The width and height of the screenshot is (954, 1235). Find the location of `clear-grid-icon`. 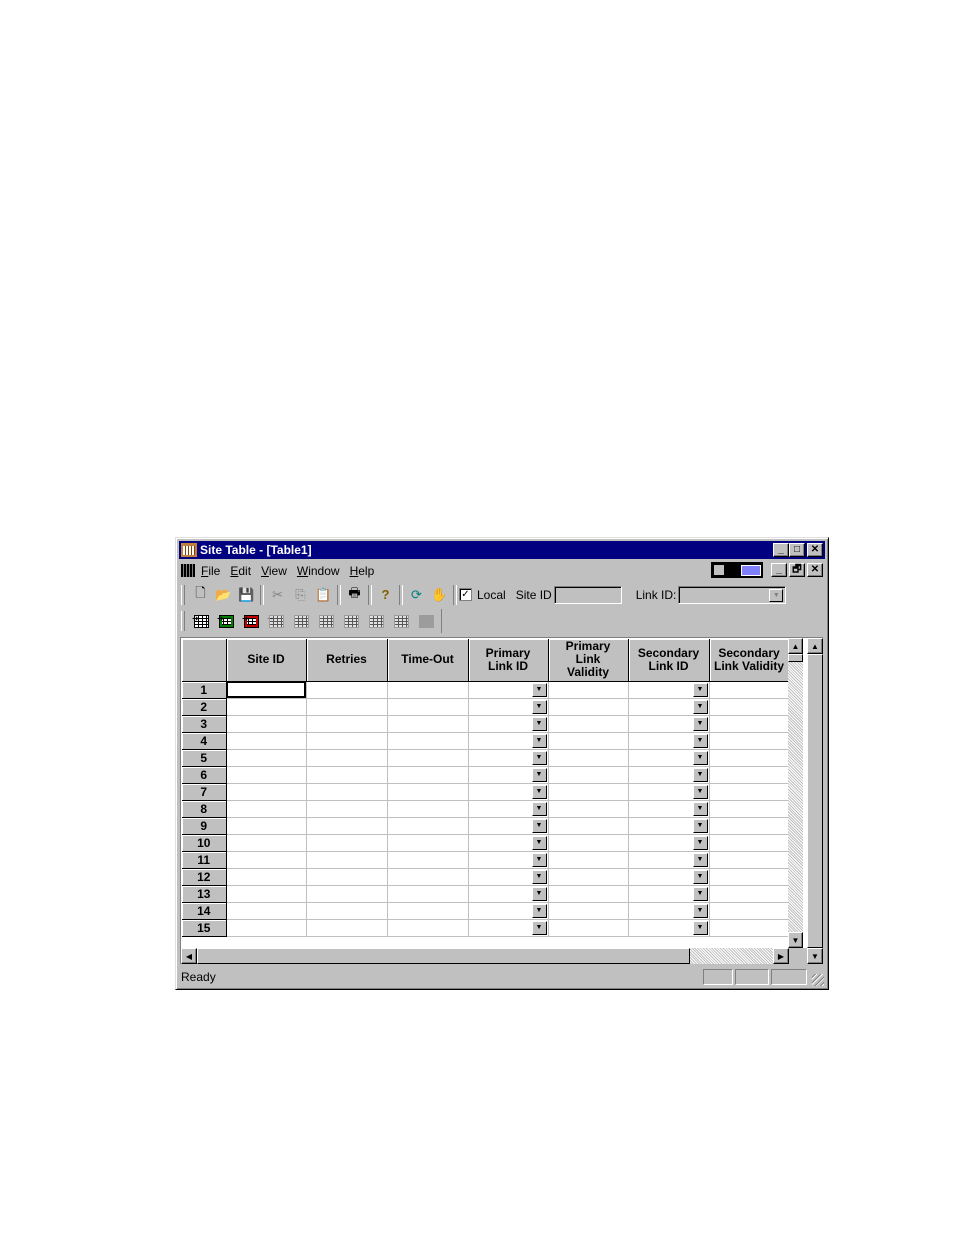

clear-grid-icon is located at coordinates (401, 621).